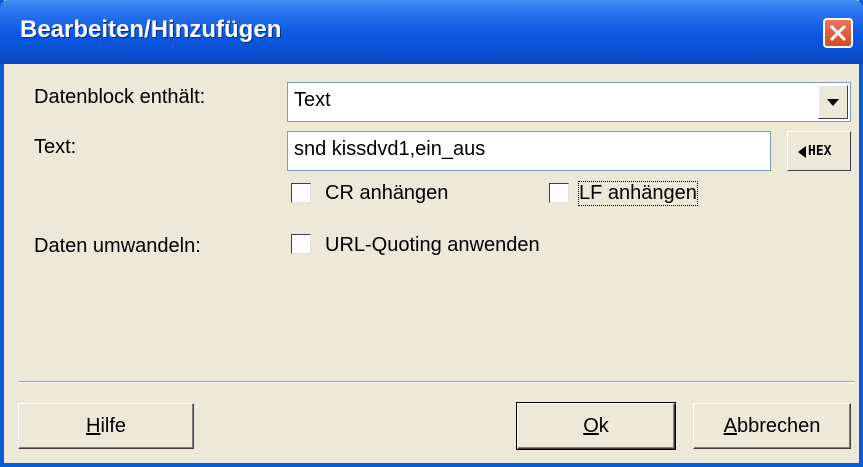  What do you see at coordinates (802, 152) in the screenshot?
I see `left-triangle-icon` at bounding box center [802, 152].